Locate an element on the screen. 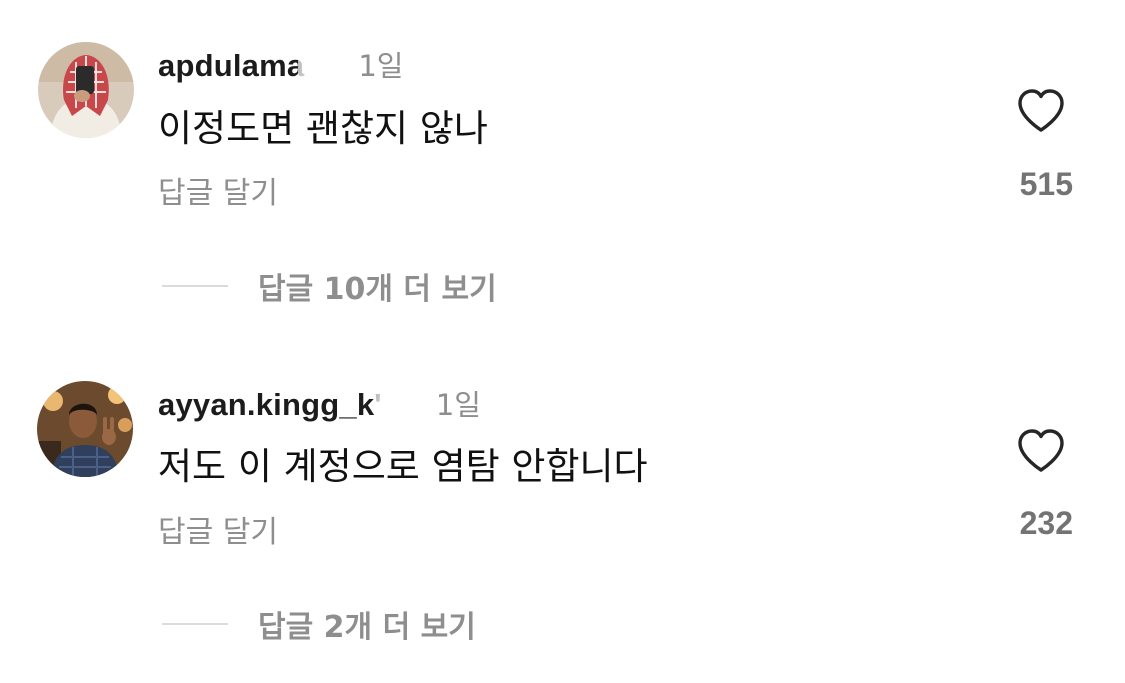 This screenshot has width=1125, height=683. comment-meta: apdulama 1일 is located at coordinates (280, 64).